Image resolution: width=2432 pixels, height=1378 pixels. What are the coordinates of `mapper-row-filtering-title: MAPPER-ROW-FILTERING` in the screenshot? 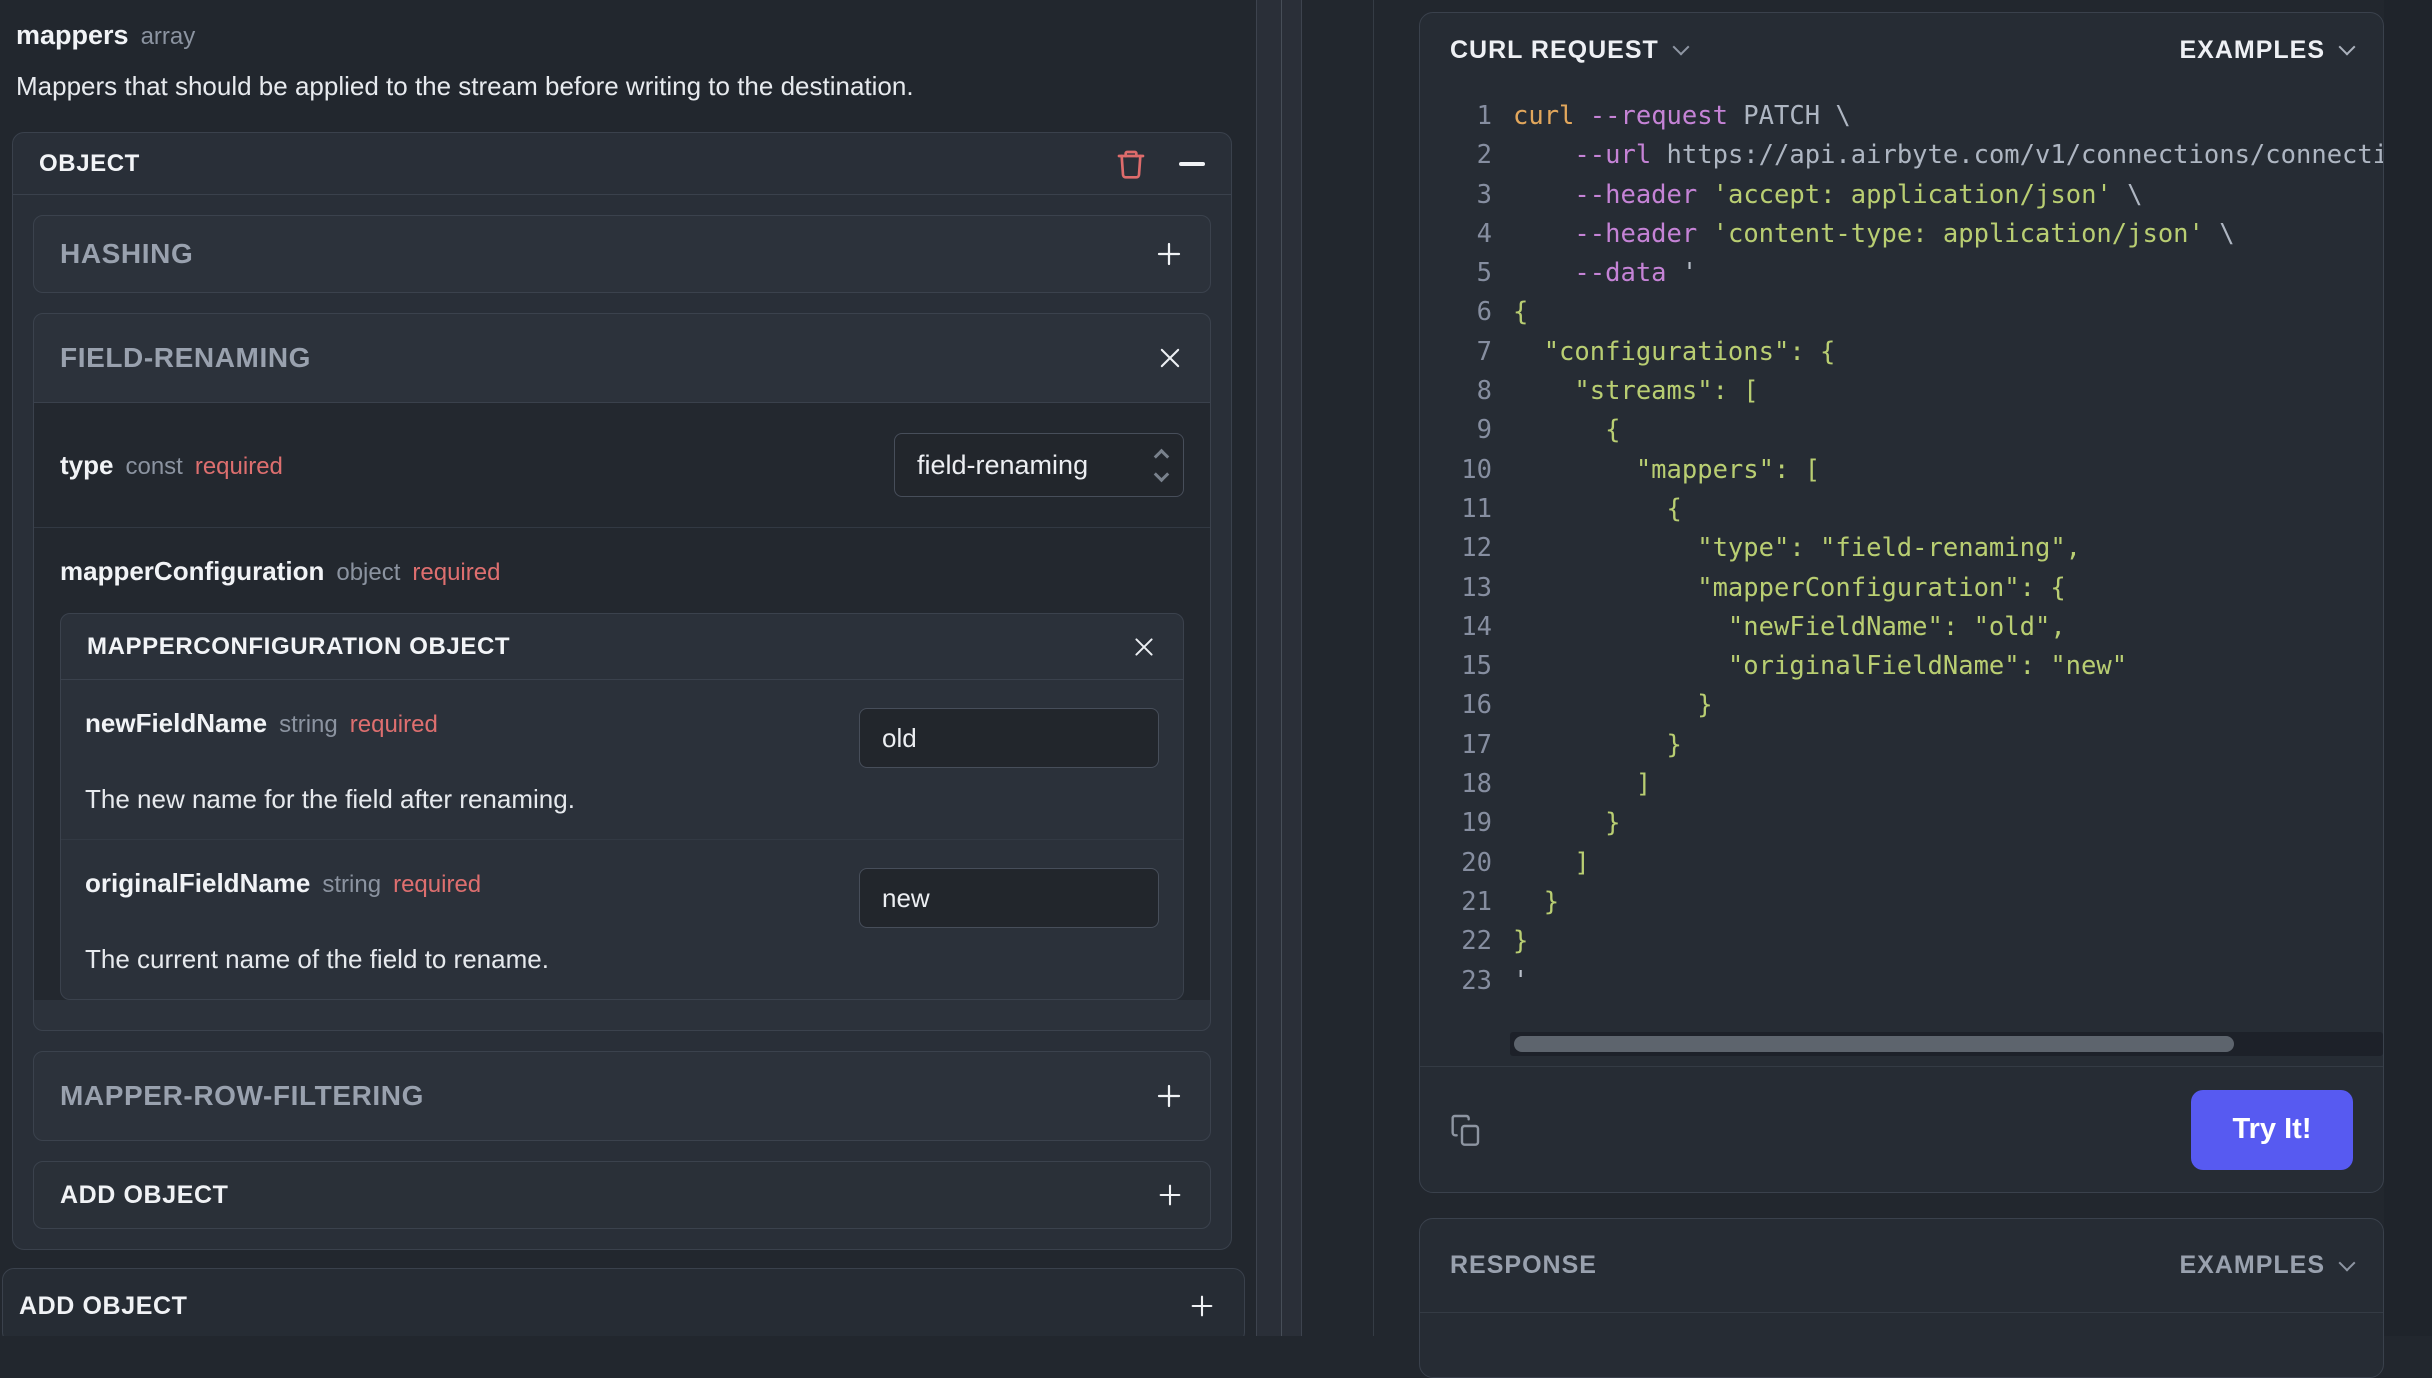 It's located at (242, 1095).